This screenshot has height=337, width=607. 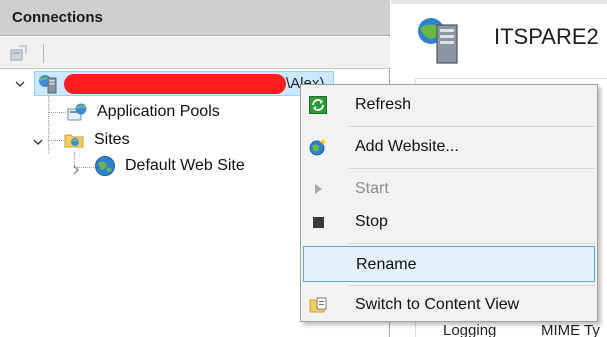 I want to click on menu-item-rename: Rename, so click(x=449, y=264).